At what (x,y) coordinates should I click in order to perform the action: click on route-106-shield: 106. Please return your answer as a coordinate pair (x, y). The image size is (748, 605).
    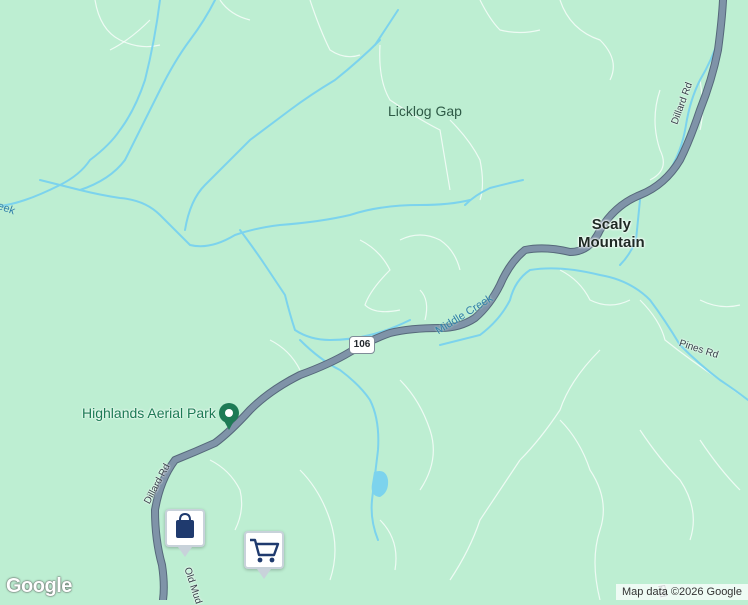
    Looking at the image, I should click on (362, 345).